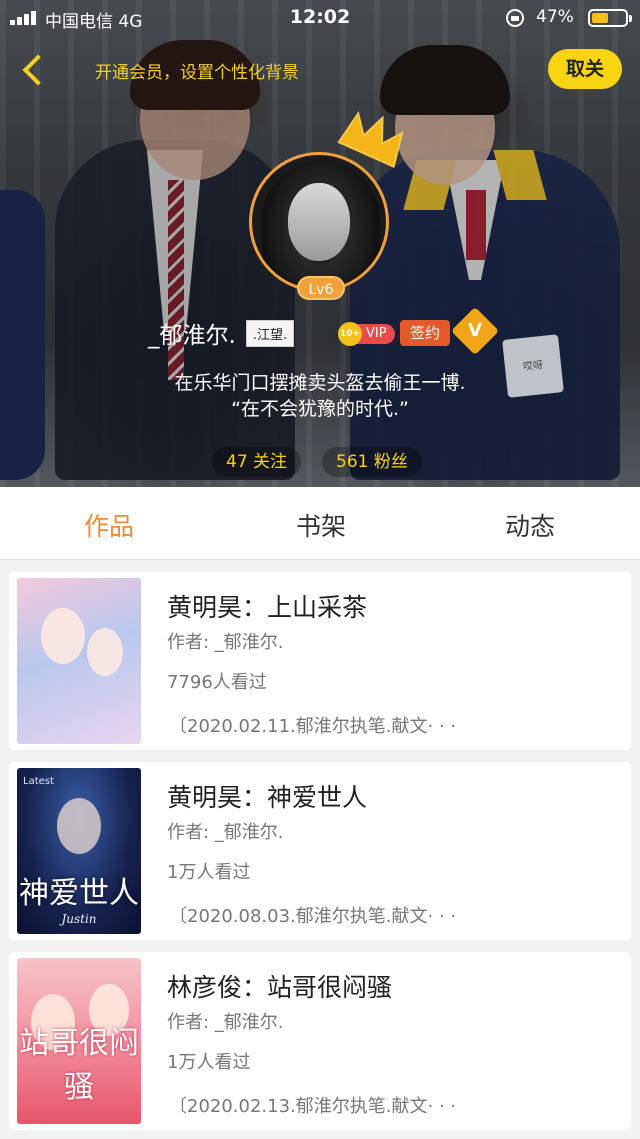 Image resolution: width=640 pixels, height=1139 pixels. I want to click on profile-tabs: 作品 书架 动态, so click(320, 523).